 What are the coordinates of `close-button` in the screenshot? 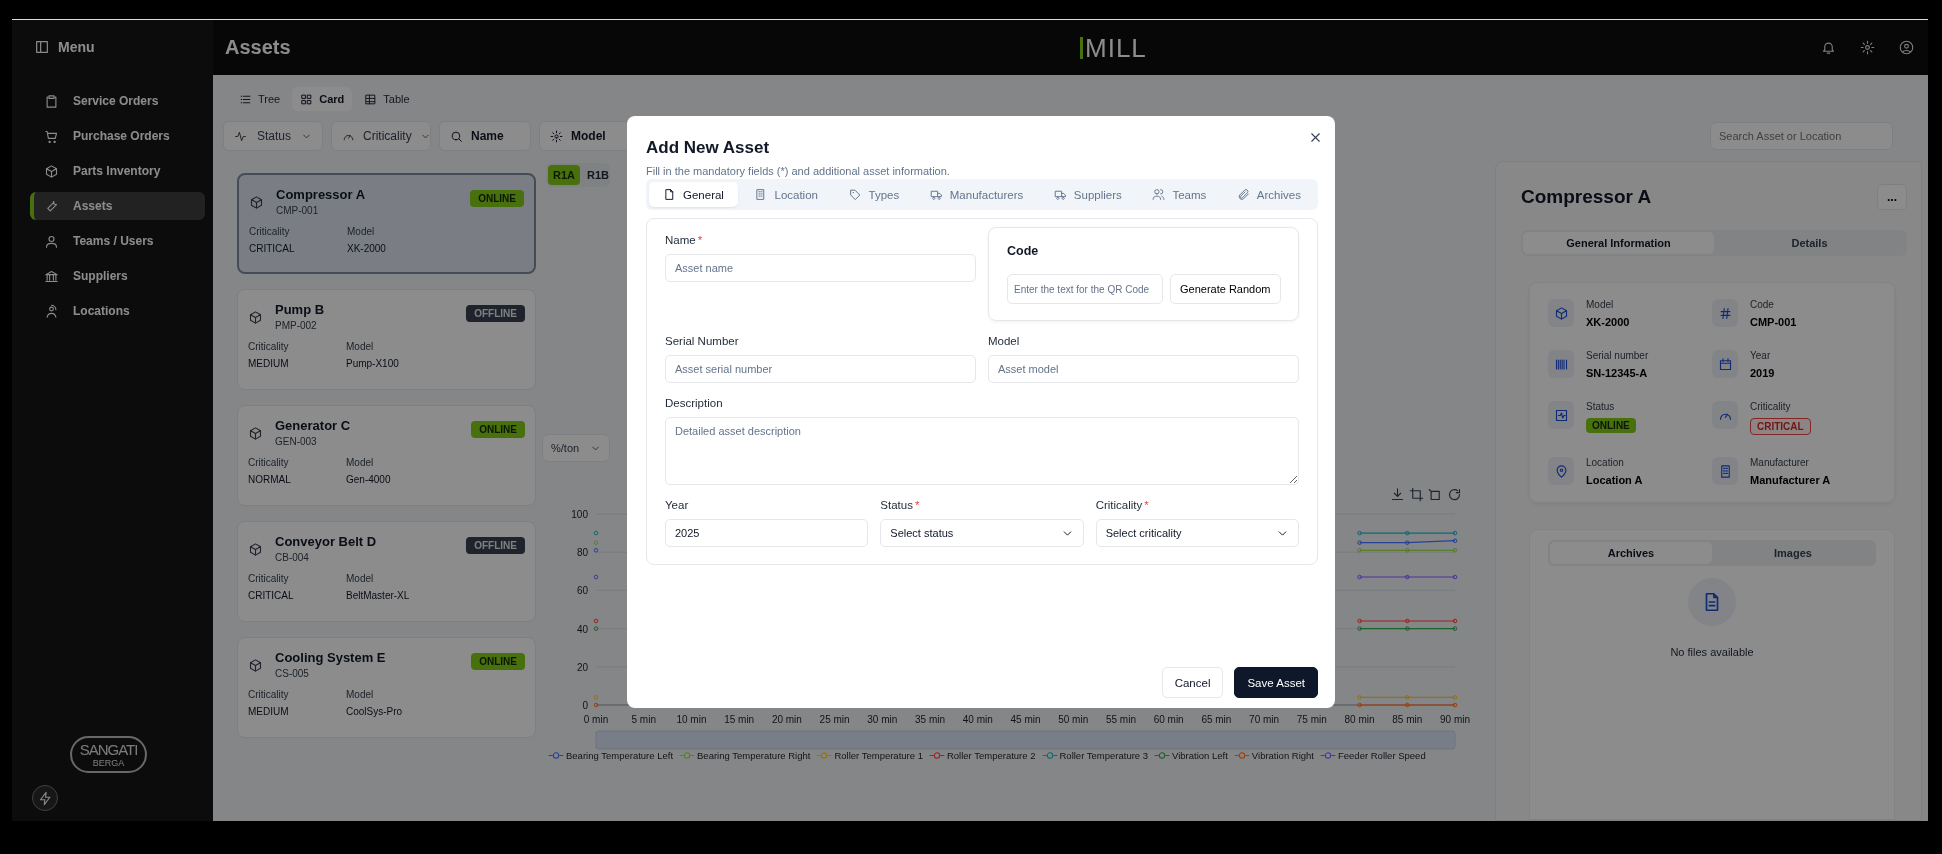 It's located at (1315, 137).